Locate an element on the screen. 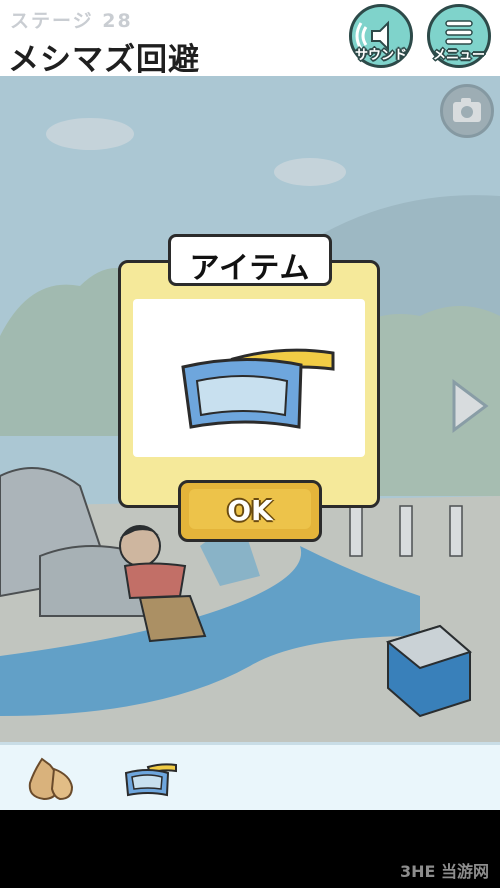 Image resolution: width=500 pixels, height=888 pixels. inventory-bar is located at coordinates (250, 777).